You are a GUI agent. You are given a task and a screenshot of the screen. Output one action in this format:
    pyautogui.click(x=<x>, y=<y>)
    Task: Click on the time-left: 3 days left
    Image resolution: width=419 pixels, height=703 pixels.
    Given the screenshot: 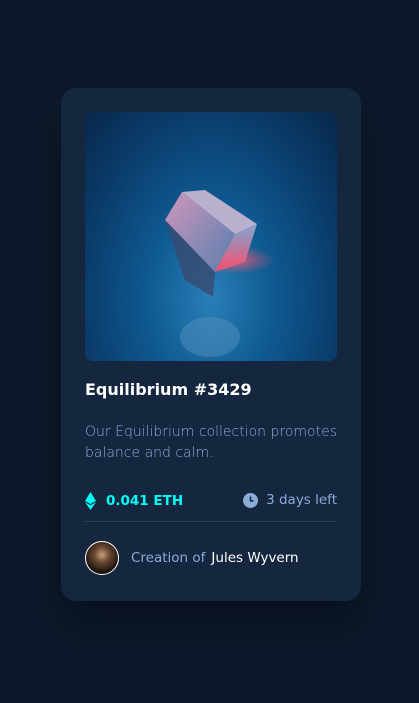 What is the action you would take?
    pyautogui.click(x=290, y=500)
    